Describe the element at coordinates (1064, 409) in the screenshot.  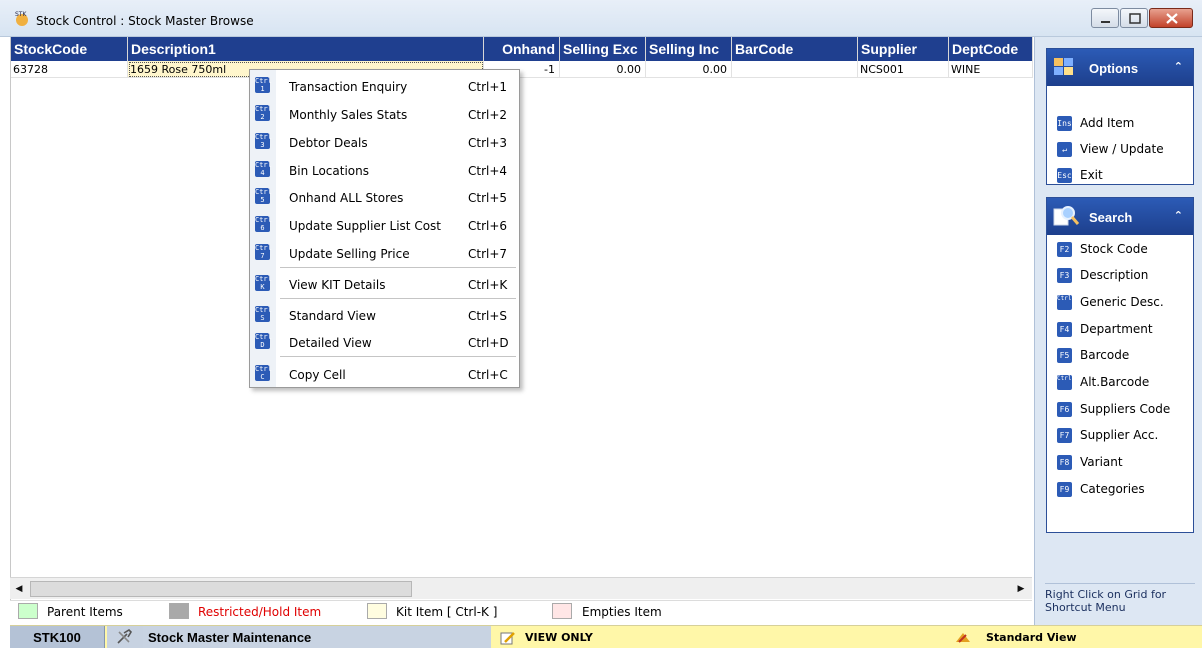
I see `f6-key-icon: F6` at that location.